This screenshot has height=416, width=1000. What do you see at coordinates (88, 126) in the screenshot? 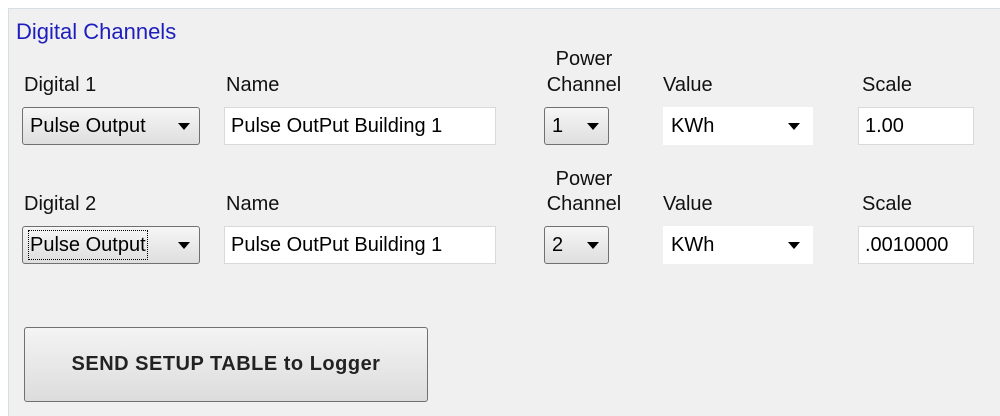
I see `digital-1-type-value: Pulse Output` at bounding box center [88, 126].